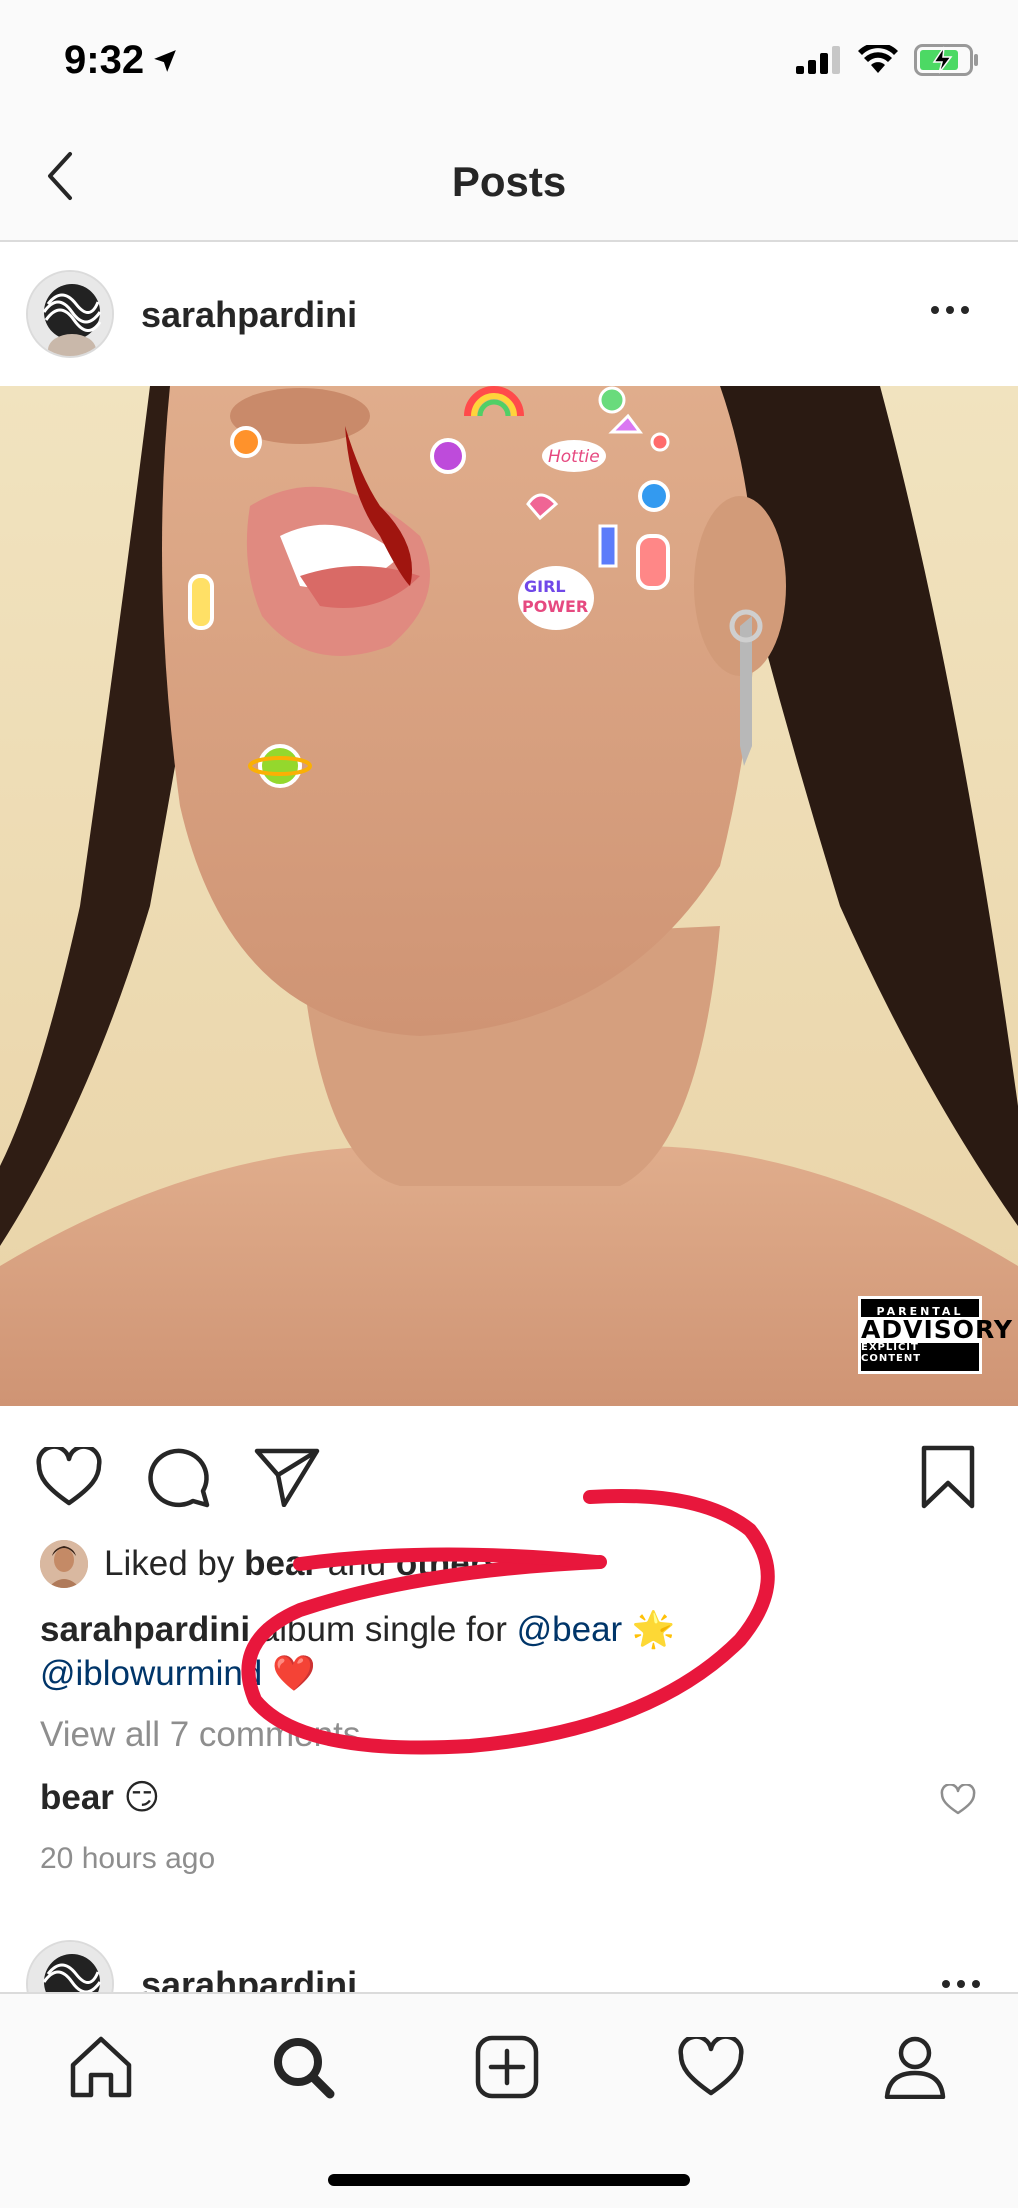 The image size is (1018, 2208). Describe the element at coordinates (946, 60) in the screenshot. I see `battery-charging-icon` at that location.